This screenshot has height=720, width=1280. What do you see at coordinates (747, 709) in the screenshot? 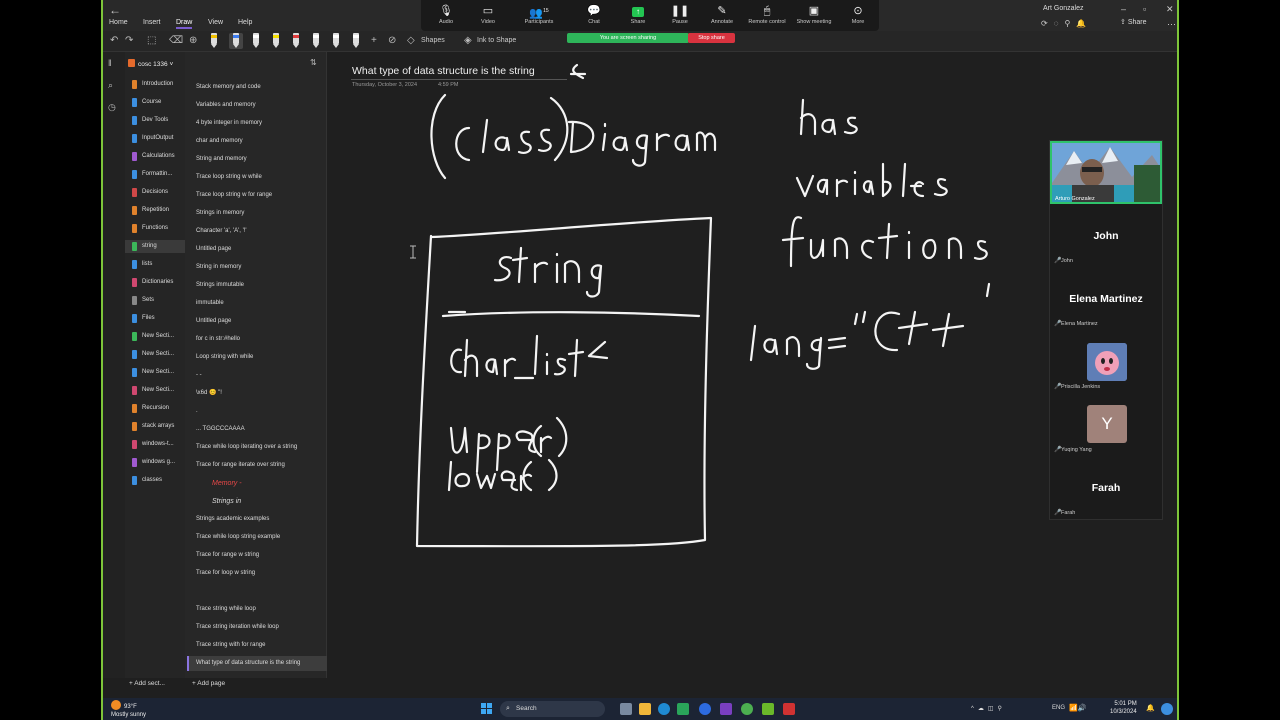
I see `chrome-icon` at bounding box center [747, 709].